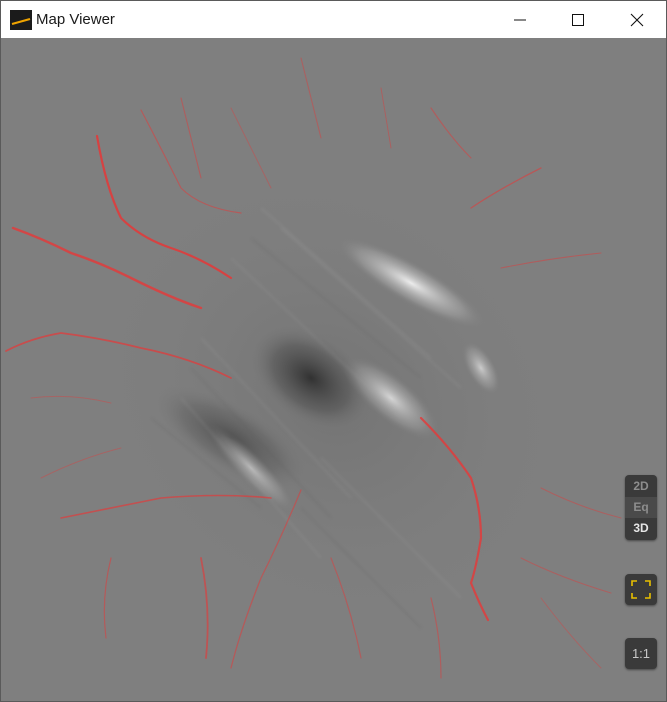 Image resolution: width=667 pixels, height=702 pixels. I want to click on maximize-icon, so click(578, 20).